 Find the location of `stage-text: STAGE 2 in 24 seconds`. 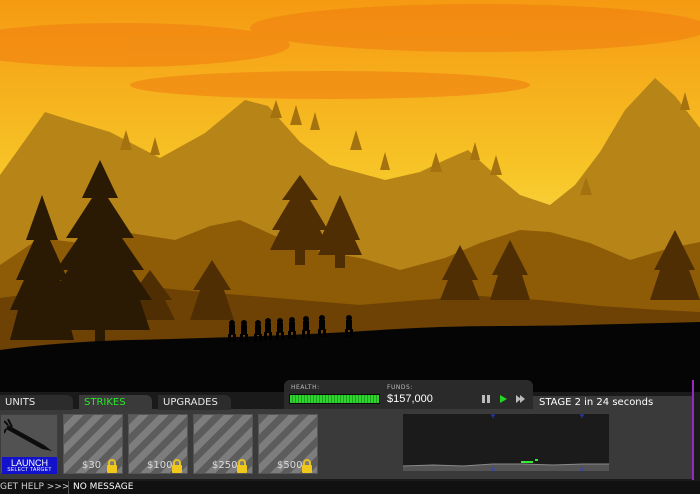

stage-text: STAGE 2 in 24 seconds is located at coordinates (596, 402).